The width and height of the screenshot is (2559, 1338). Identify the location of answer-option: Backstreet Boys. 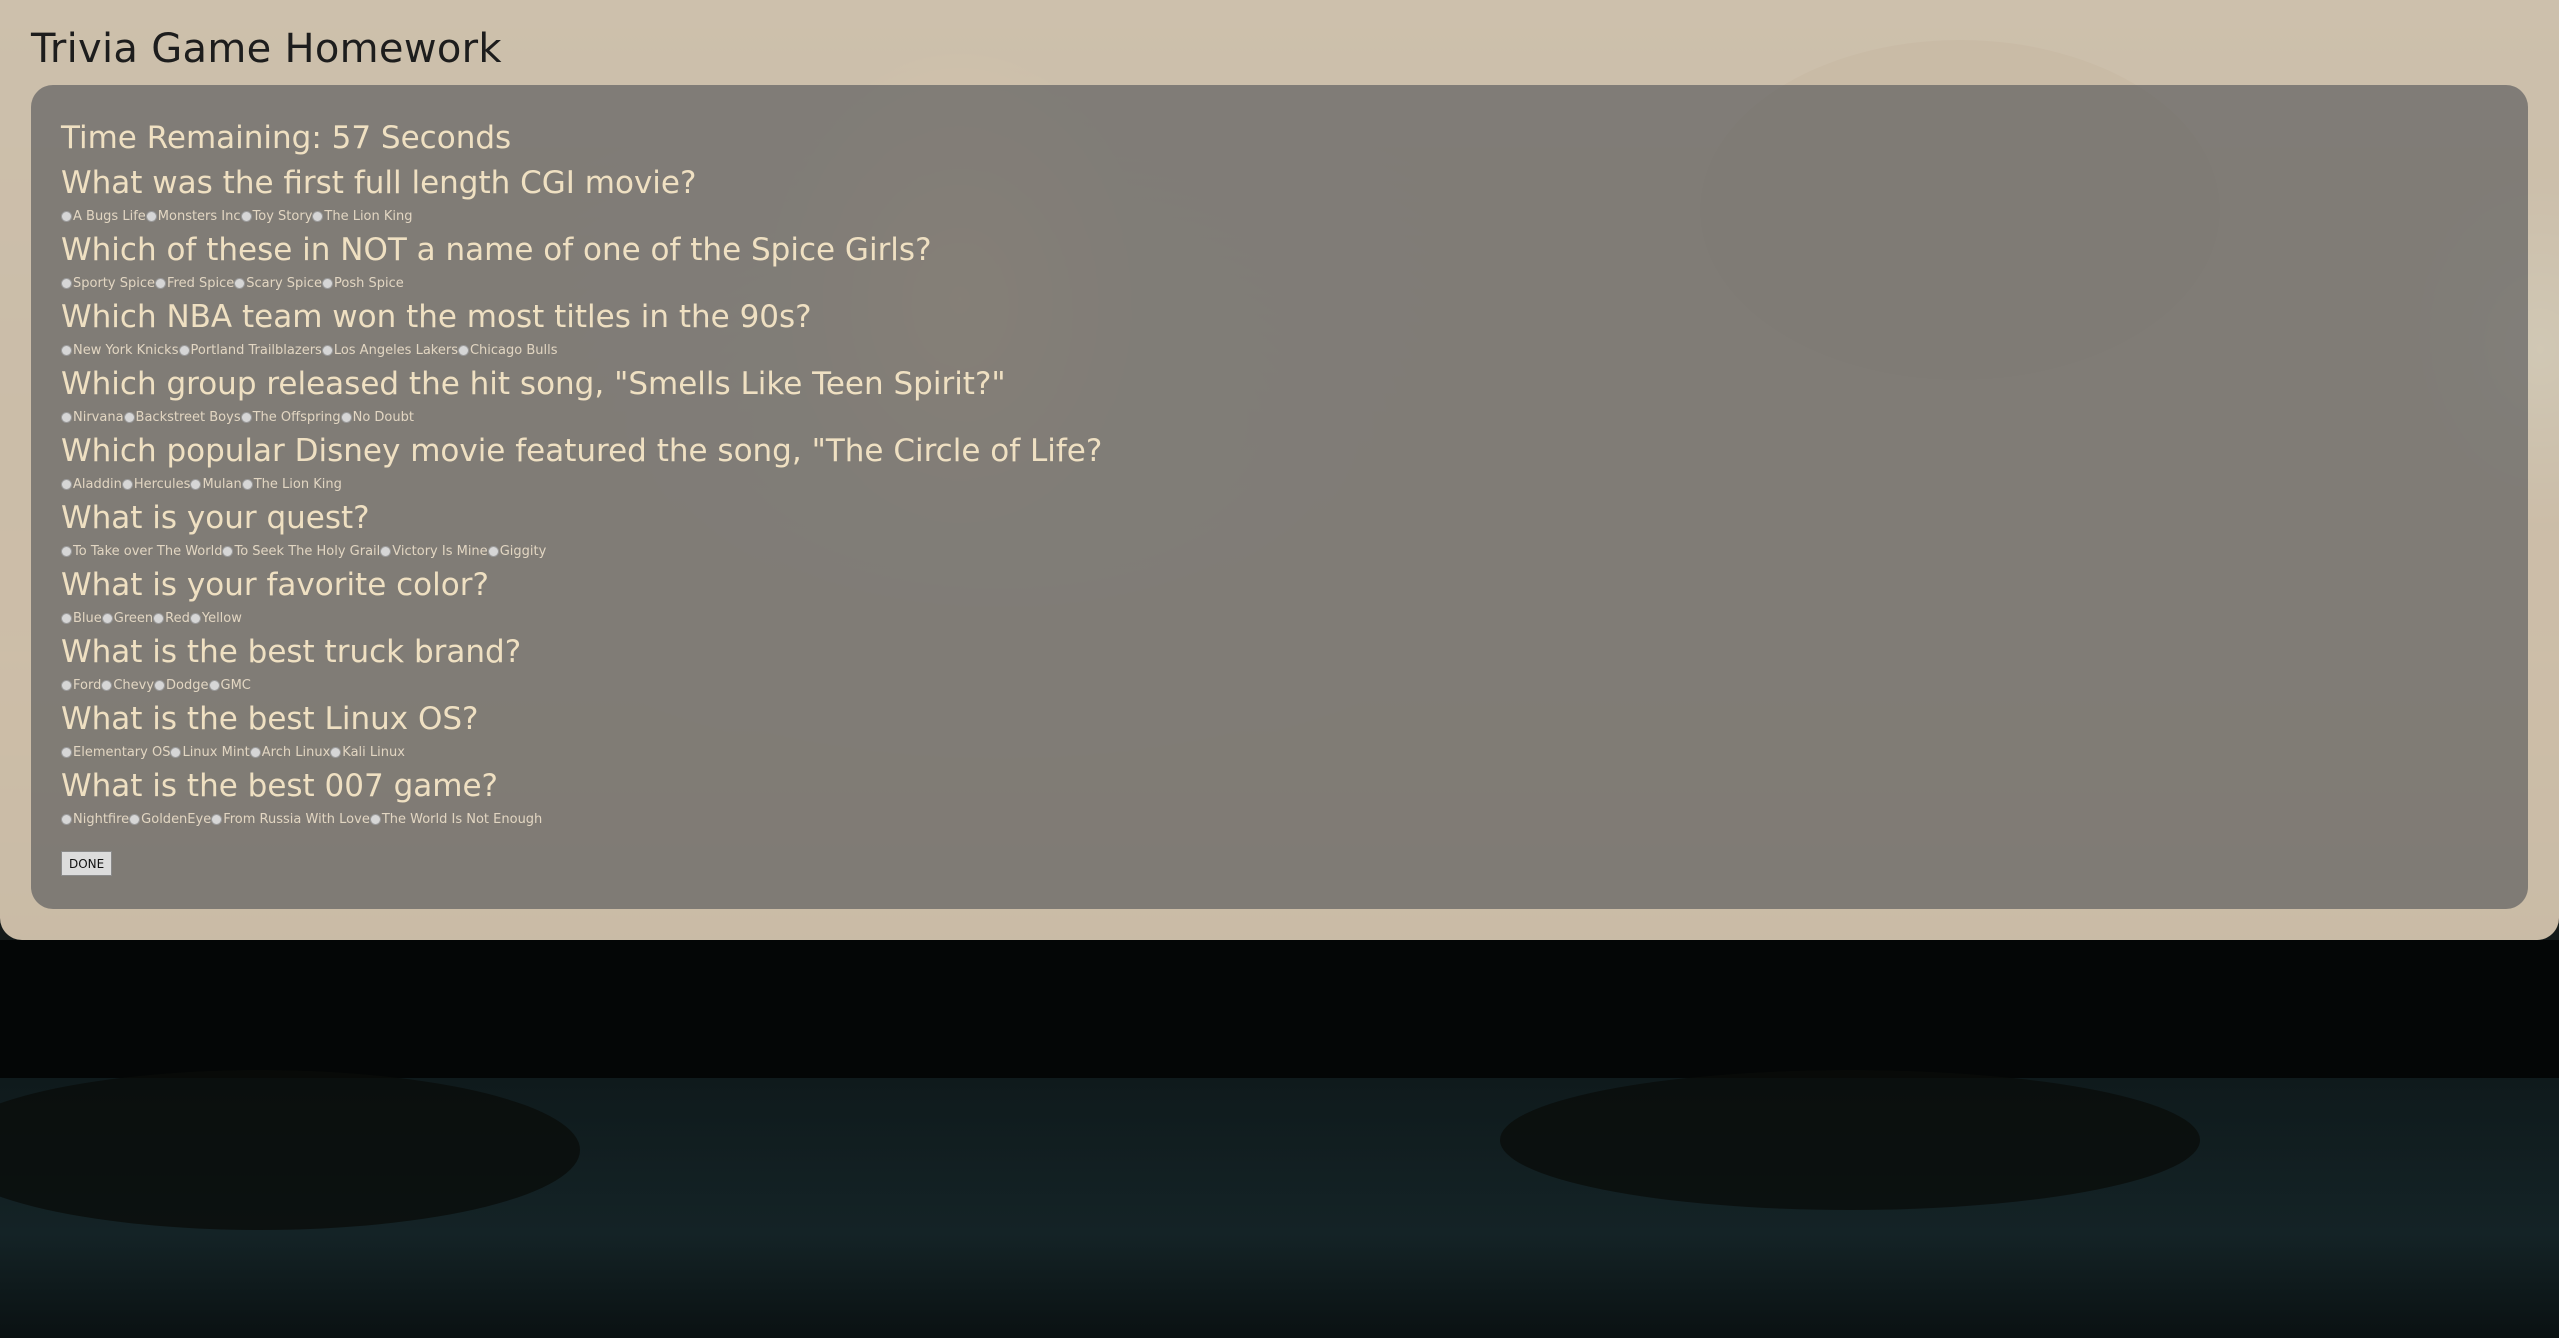
(182, 417).